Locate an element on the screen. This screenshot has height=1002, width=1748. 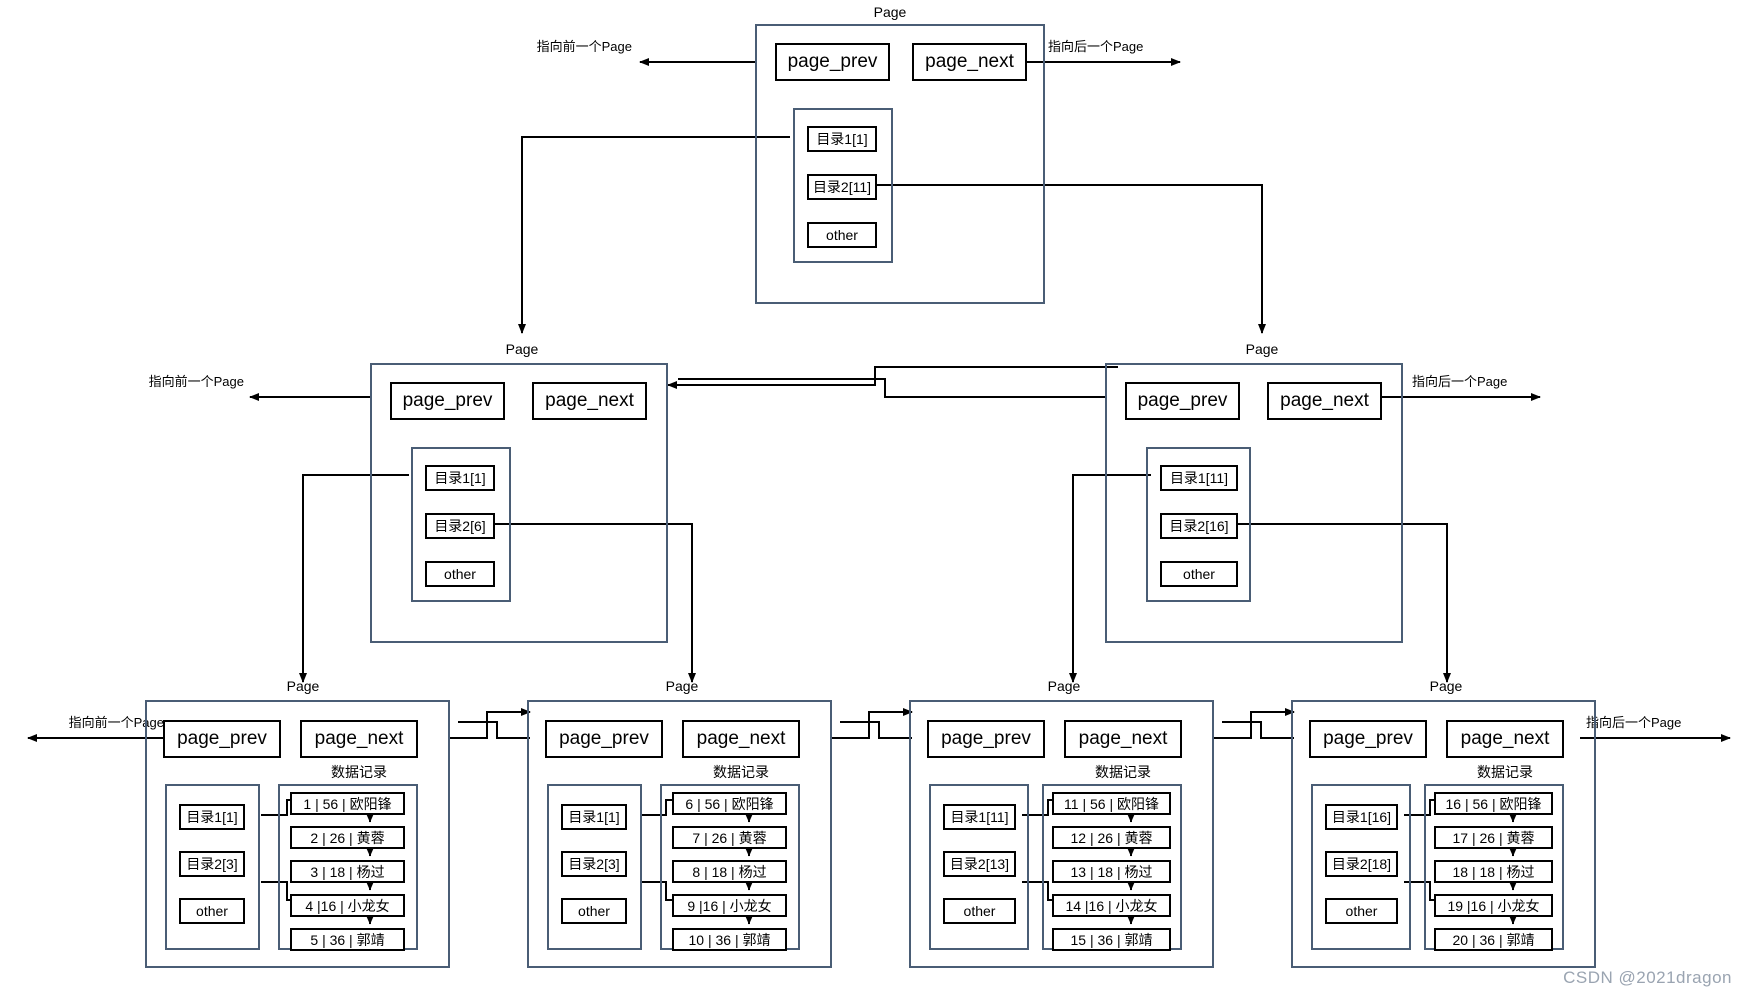
directory-entry-1-mid-left: 目录1[1] is located at coordinates (460, 478).